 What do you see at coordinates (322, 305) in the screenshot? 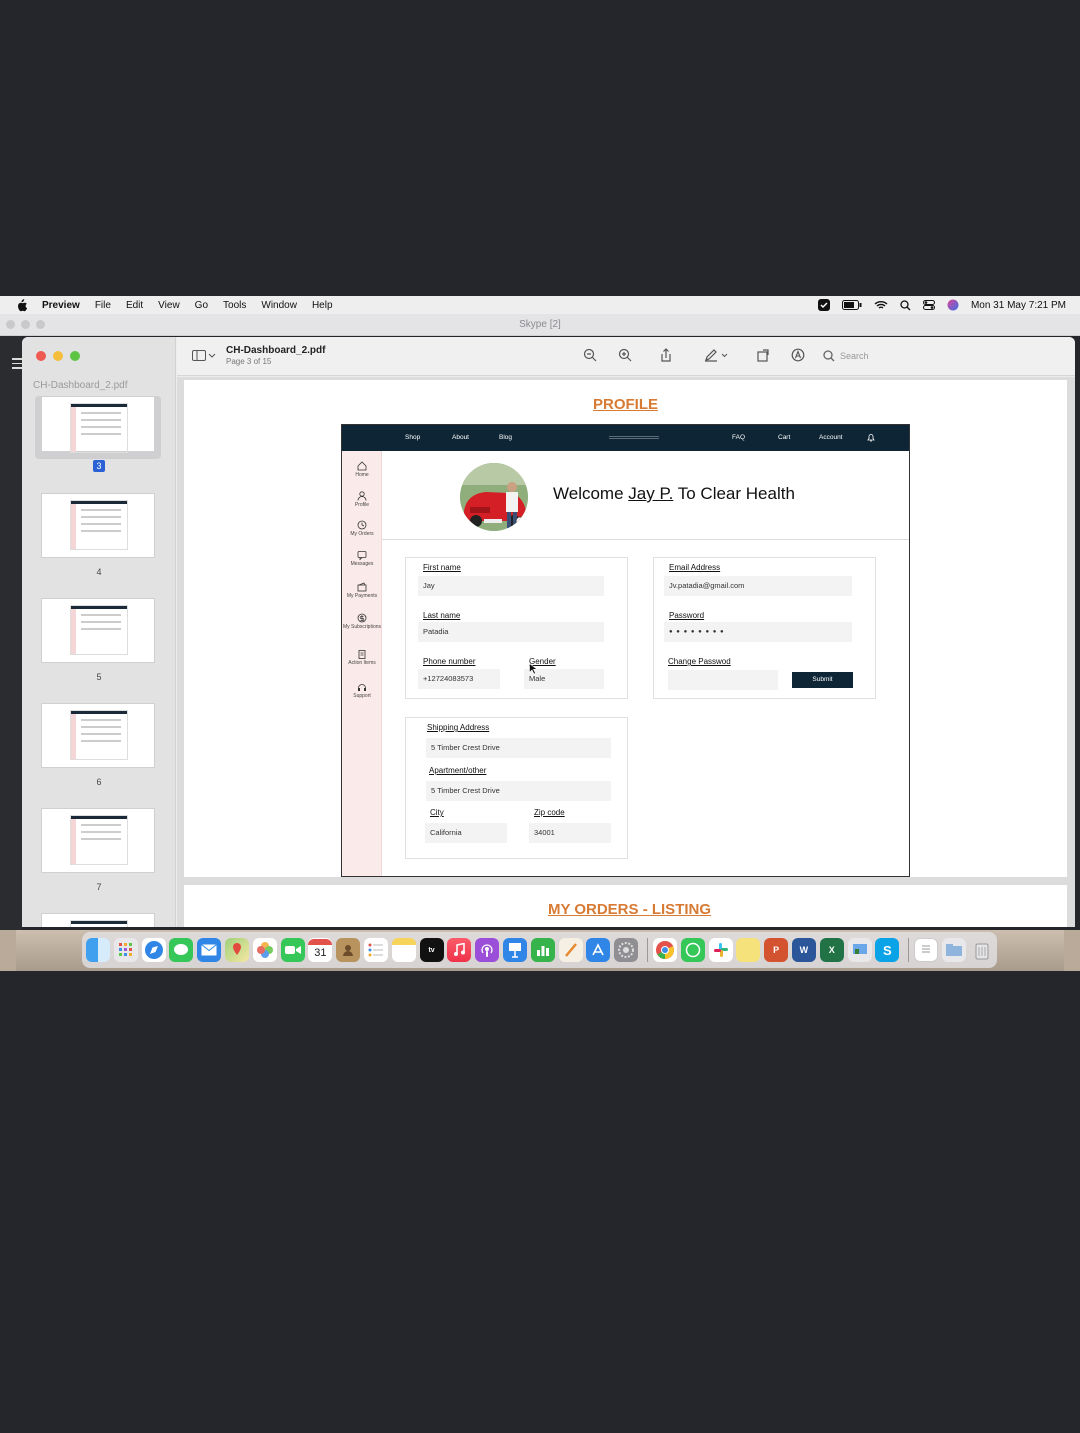
I see `menu-help: Help` at bounding box center [322, 305].